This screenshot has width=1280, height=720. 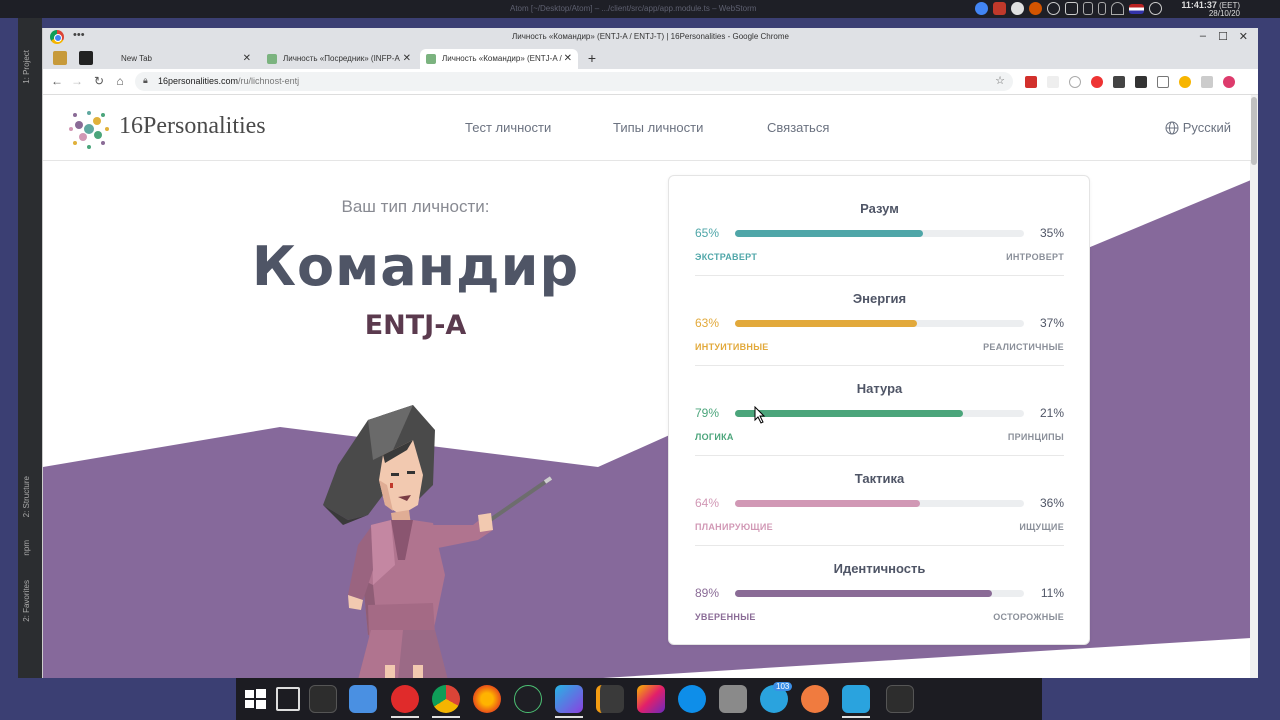 What do you see at coordinates (592, 59) in the screenshot?
I see `new-tab-button: +` at bounding box center [592, 59].